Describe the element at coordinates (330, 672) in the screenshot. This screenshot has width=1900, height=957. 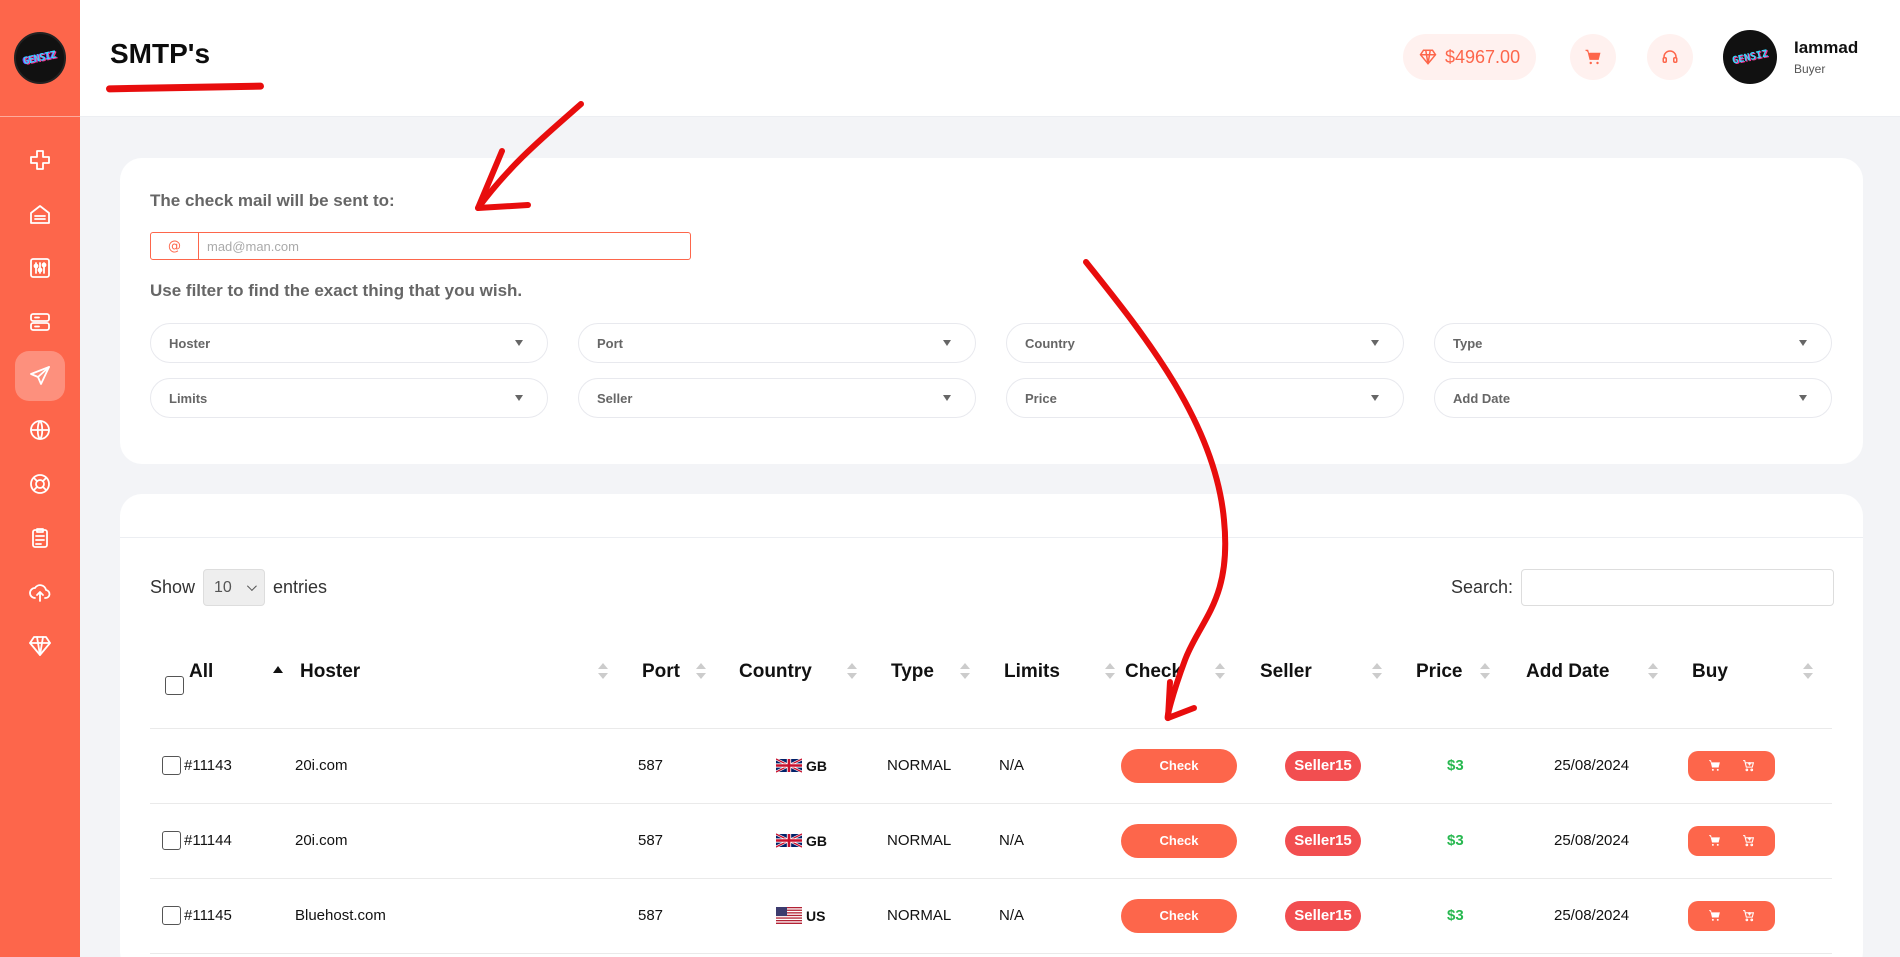
I see `col-hoster: Hoster` at that location.